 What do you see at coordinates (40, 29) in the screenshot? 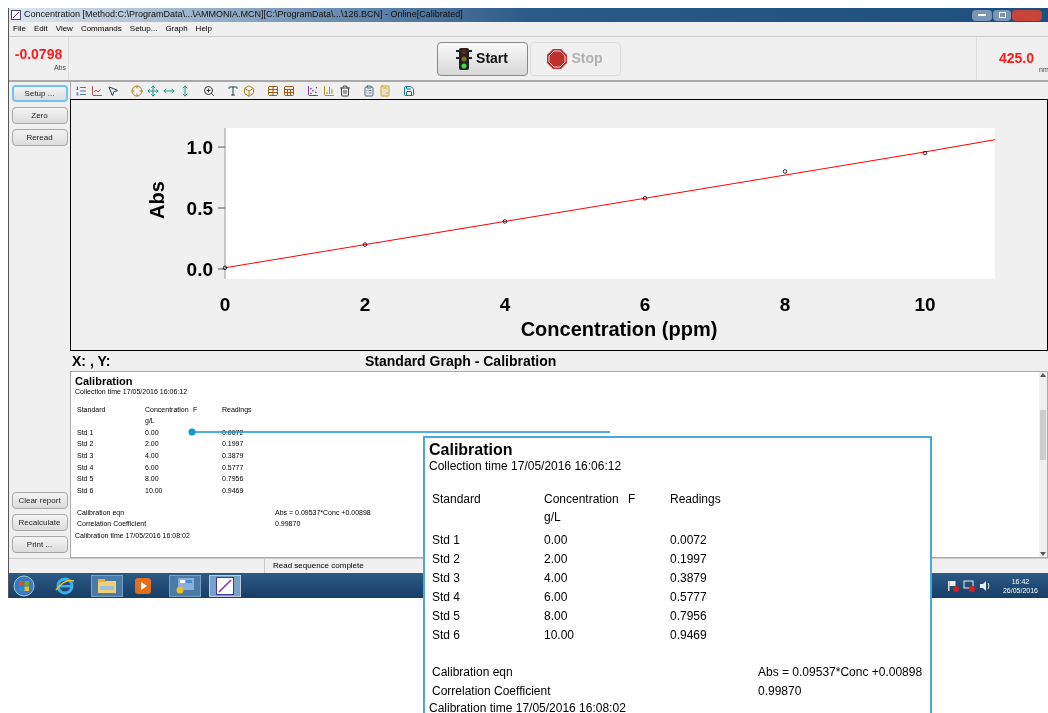
I see `menu-item: Edit` at bounding box center [40, 29].